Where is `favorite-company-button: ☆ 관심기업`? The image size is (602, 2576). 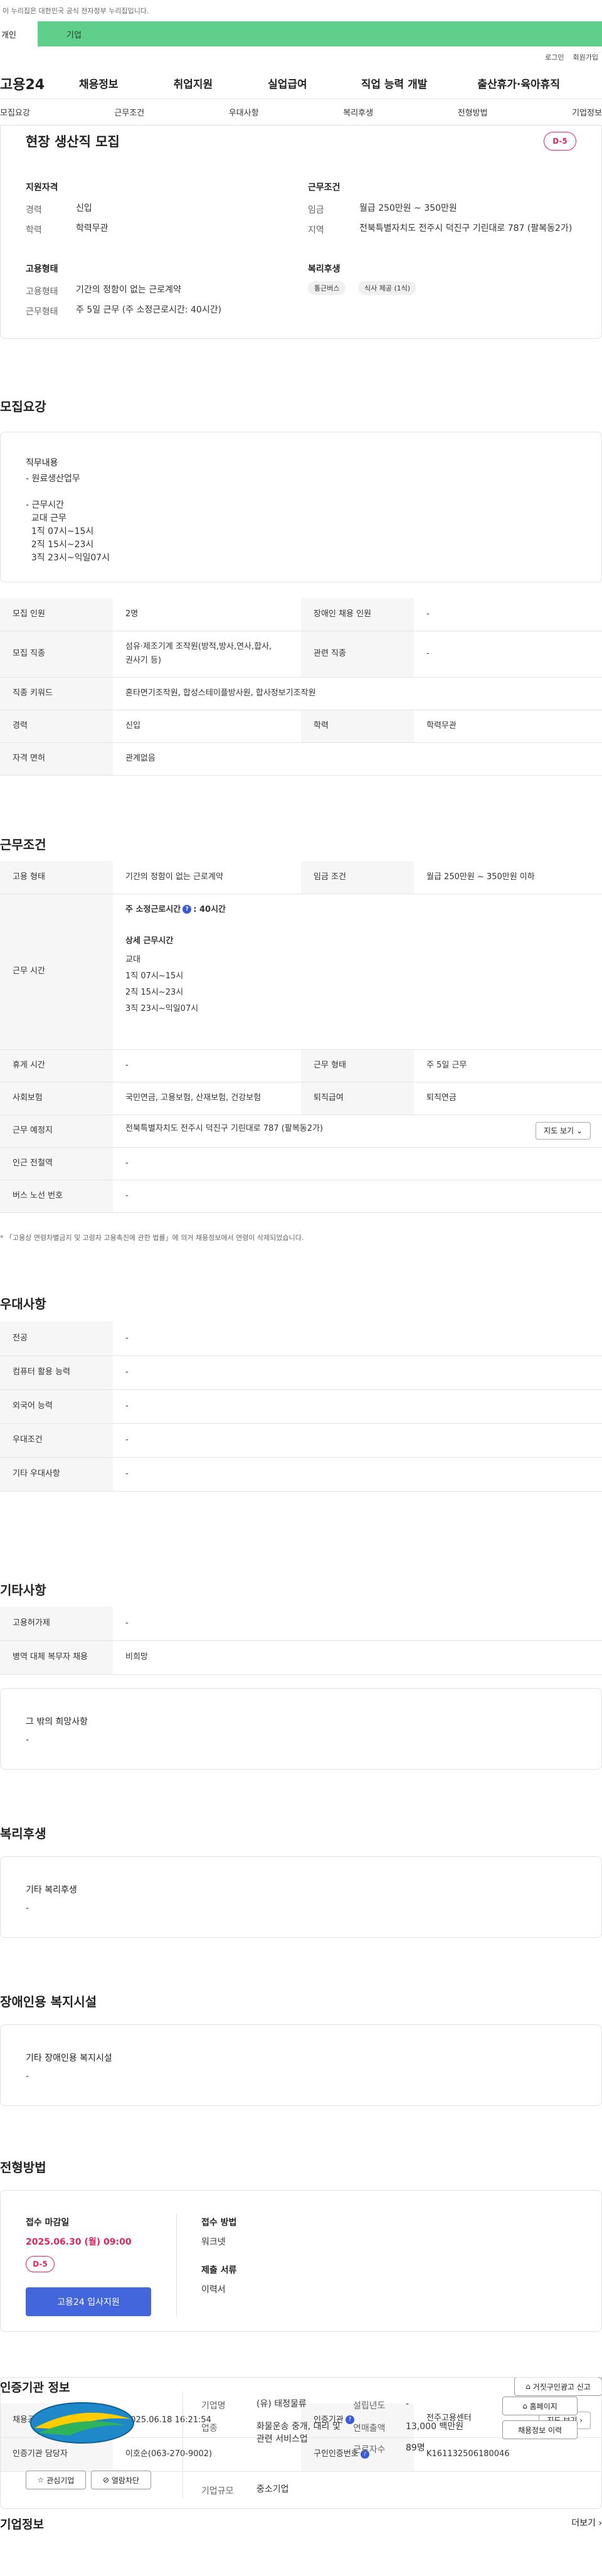 favorite-company-button: ☆ 관심기업 is located at coordinates (56, 2480).